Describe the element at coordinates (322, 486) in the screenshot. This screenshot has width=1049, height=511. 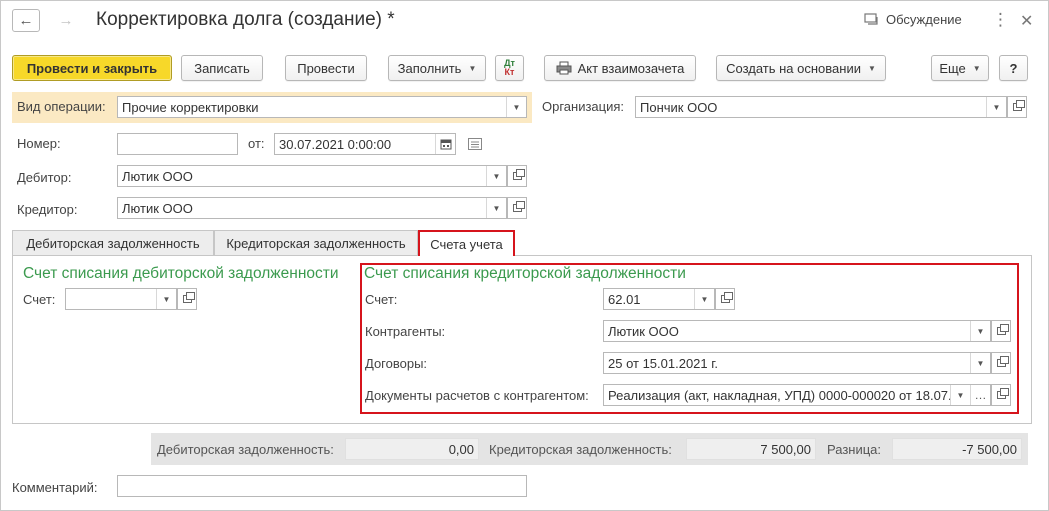
I see `comment-input` at that location.